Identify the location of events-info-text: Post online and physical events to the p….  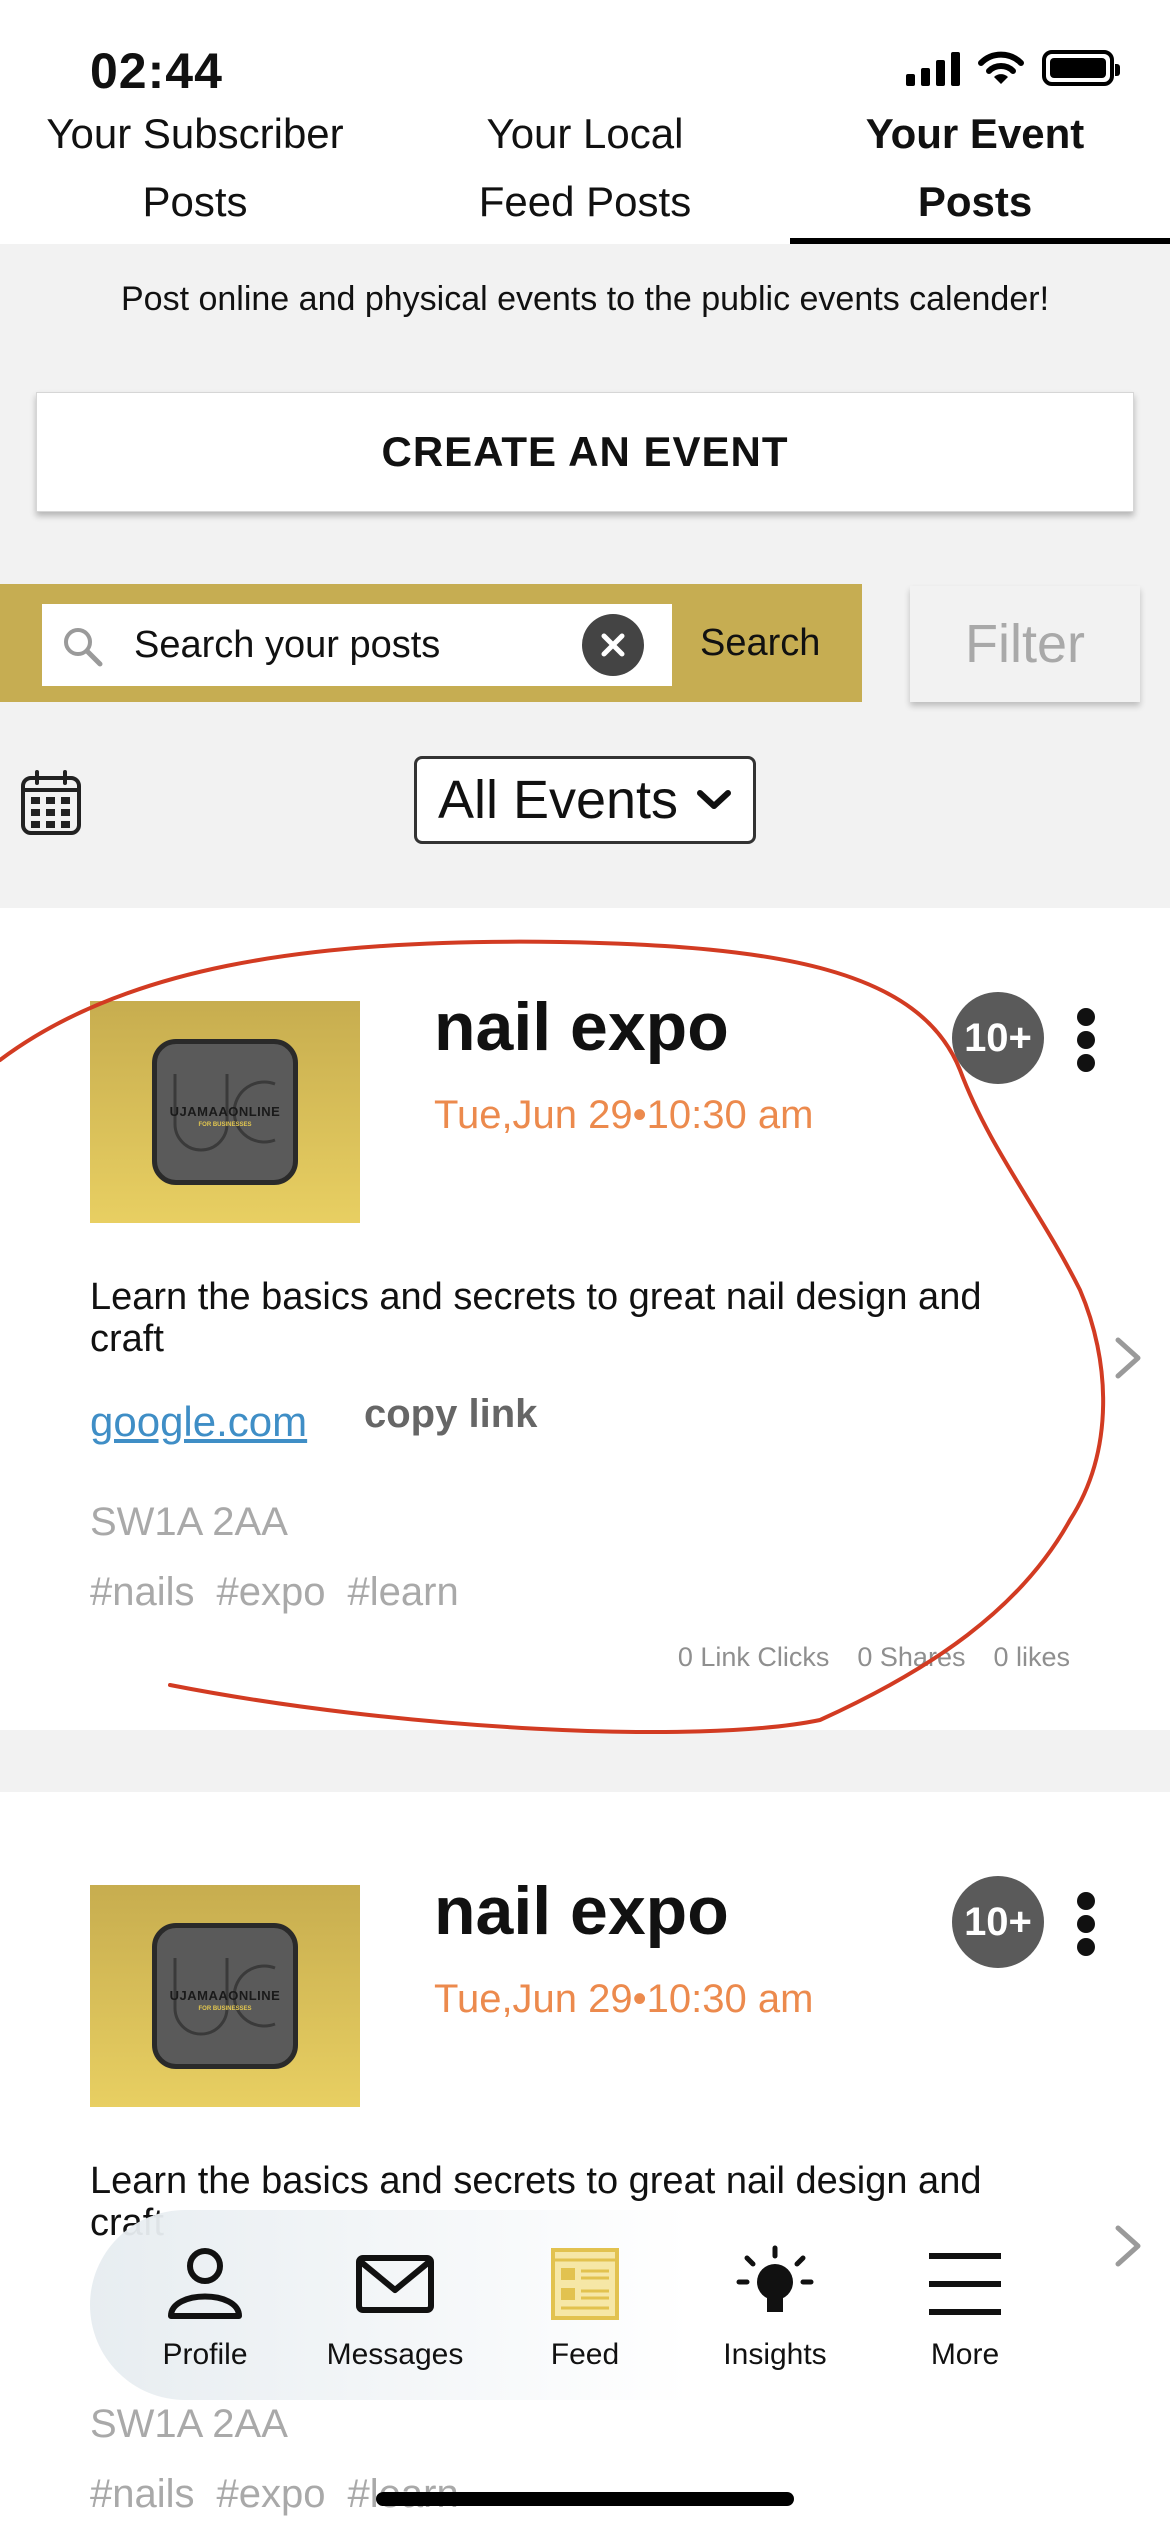
(585, 299).